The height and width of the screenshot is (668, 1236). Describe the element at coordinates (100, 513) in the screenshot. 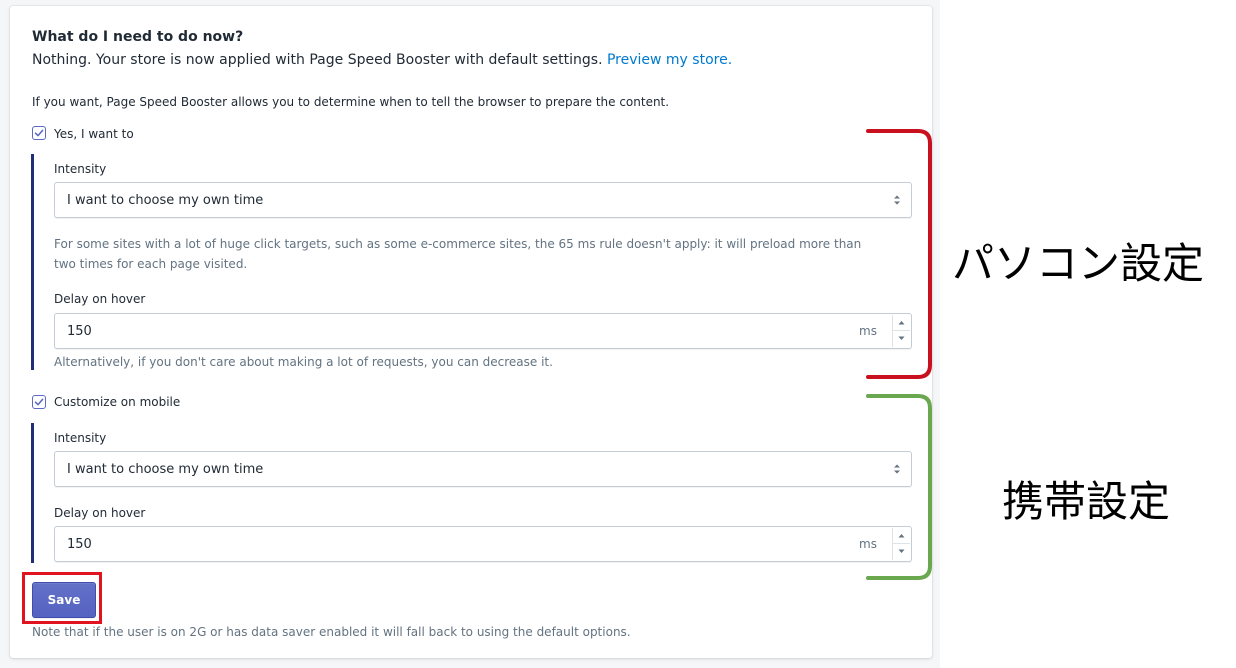

I see `mobile-delay-label: Delay on hover` at that location.